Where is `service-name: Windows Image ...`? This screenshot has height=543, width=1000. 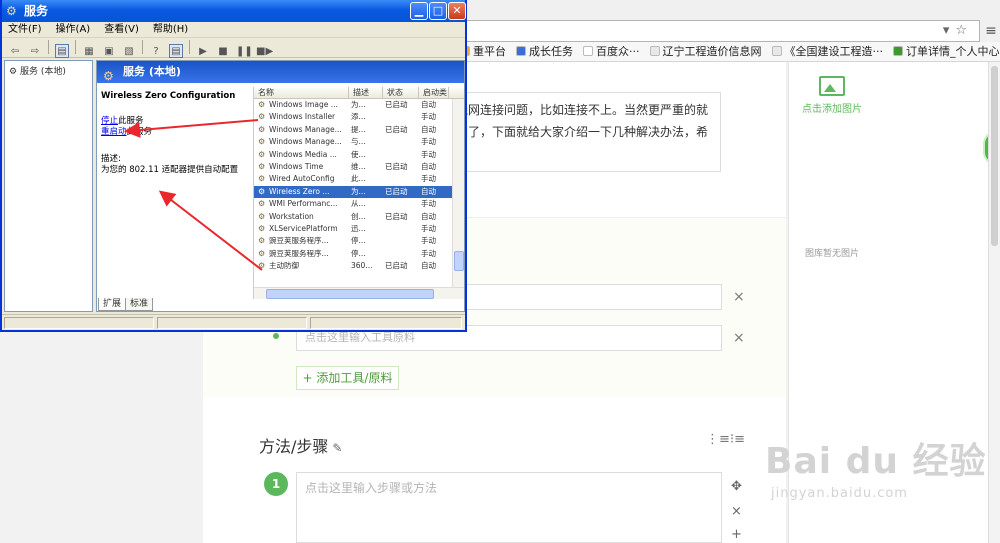
service-name: Windows Image ... is located at coordinates (303, 104).